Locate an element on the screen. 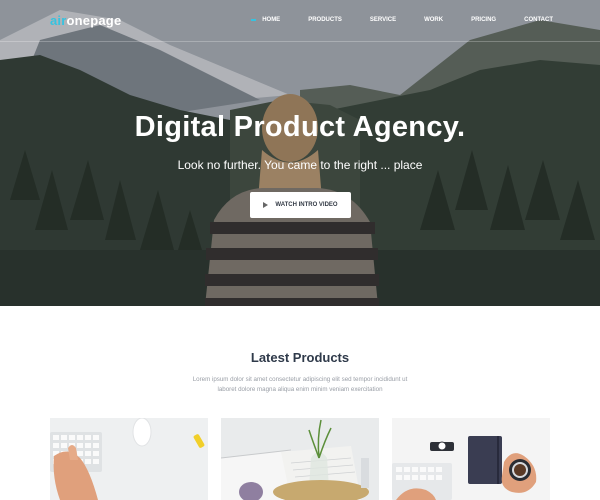 This screenshot has height=500, width=600. active-indicator is located at coordinates (254, 20).